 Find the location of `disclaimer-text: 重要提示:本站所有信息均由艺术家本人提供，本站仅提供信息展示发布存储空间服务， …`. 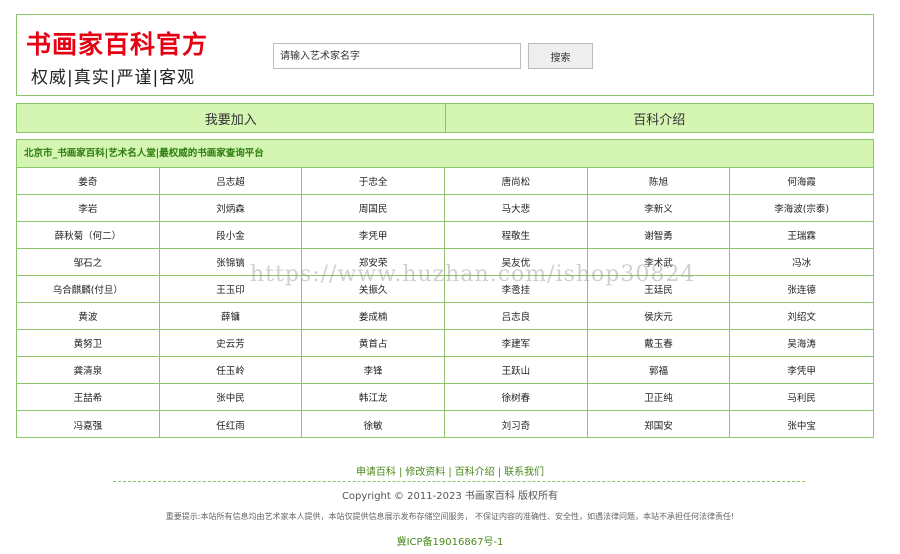

disclaimer-text: 重要提示:本站所有信息均由艺术家本人提供，本站仅提供信息展示发布存储空间服务， … is located at coordinates (450, 516).